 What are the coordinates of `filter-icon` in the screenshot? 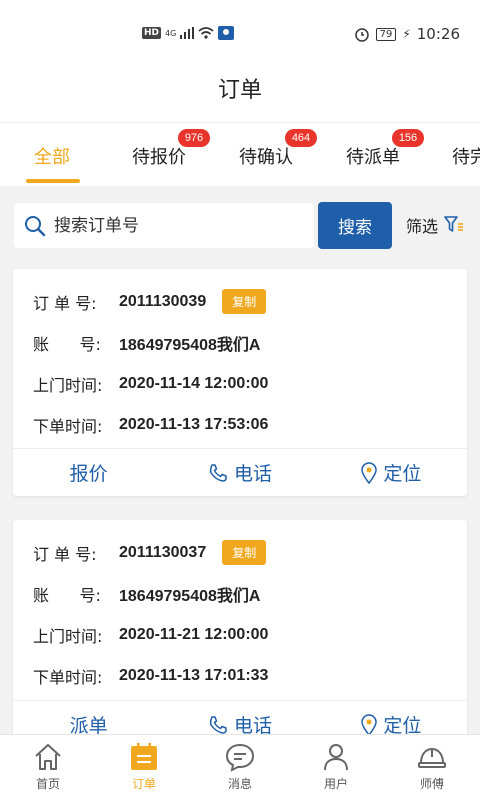 It's located at (454, 224).